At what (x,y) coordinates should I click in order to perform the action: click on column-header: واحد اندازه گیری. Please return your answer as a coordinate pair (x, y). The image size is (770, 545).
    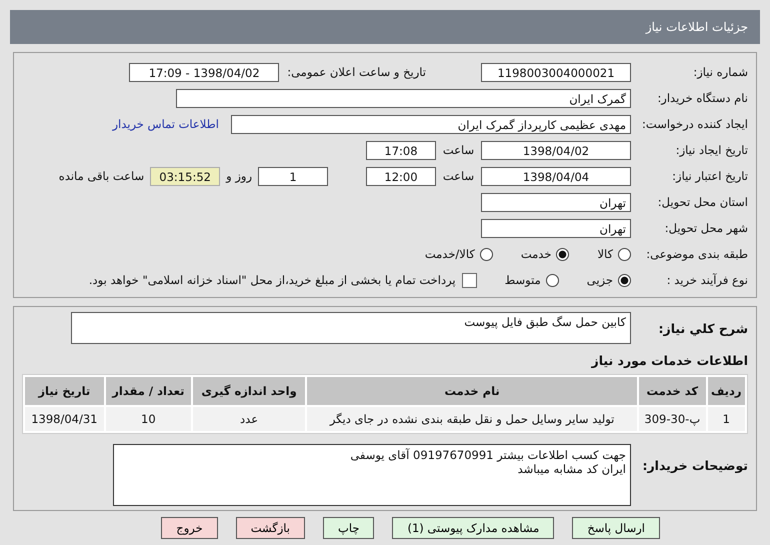
    Looking at the image, I should click on (249, 391).